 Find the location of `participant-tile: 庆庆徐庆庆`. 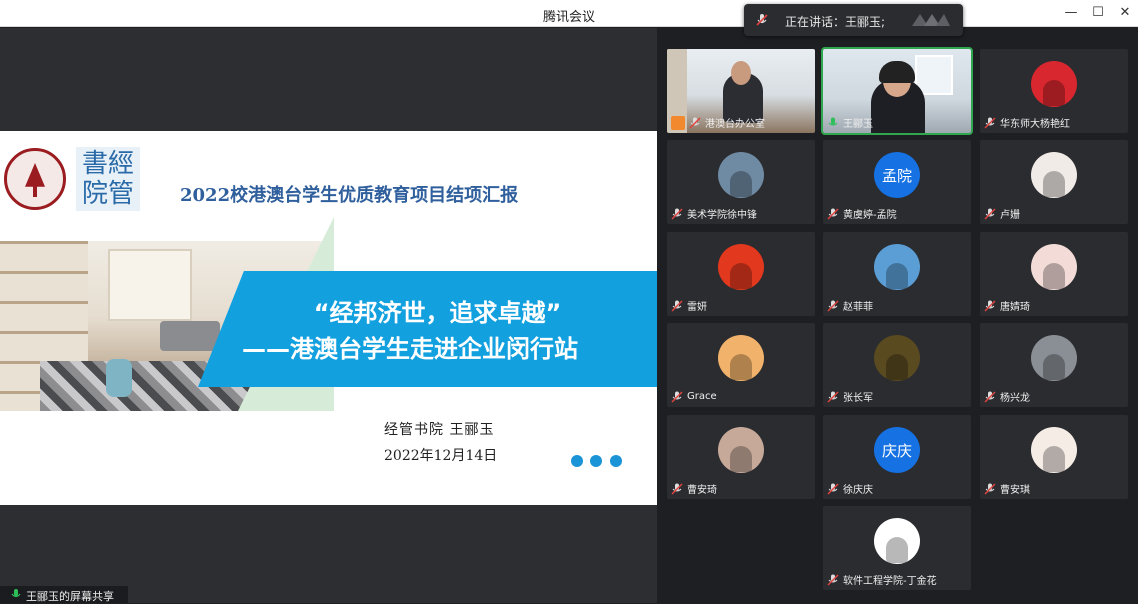

participant-tile: 庆庆徐庆庆 is located at coordinates (897, 457).